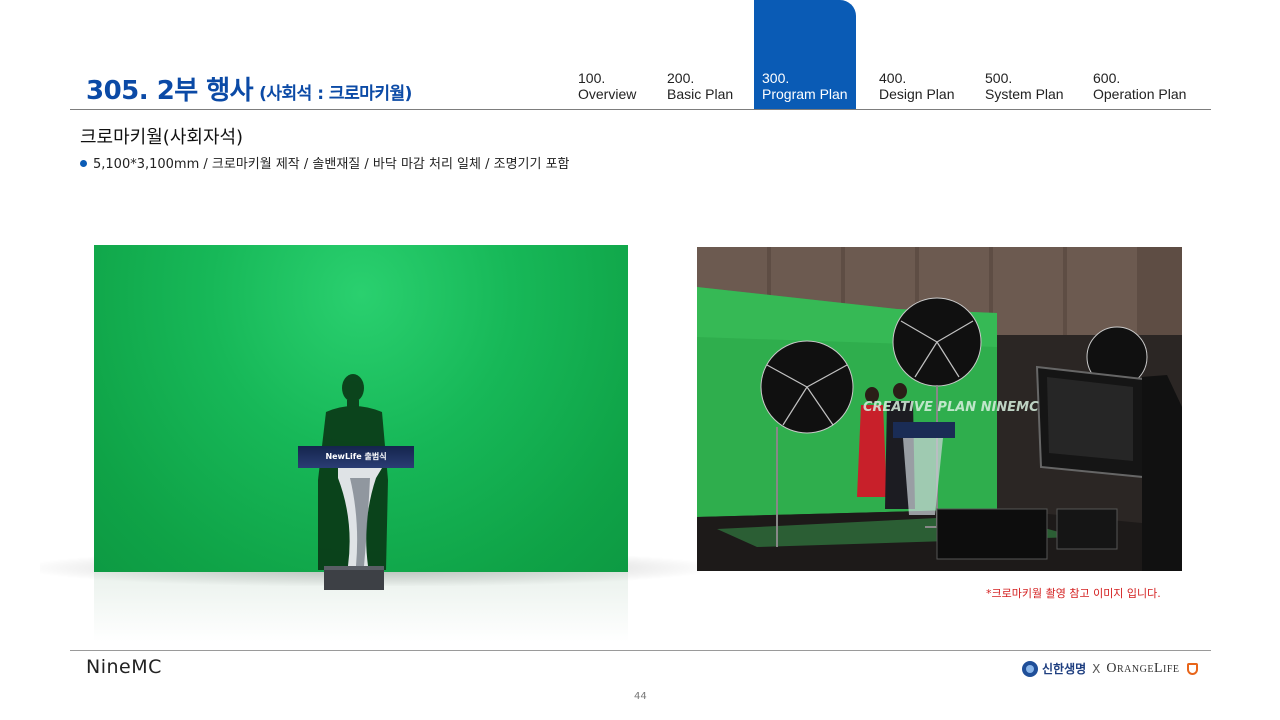 The width and height of the screenshot is (1280, 720). Describe the element at coordinates (999, 78) in the screenshot. I see `tab-number: 500.` at that location.